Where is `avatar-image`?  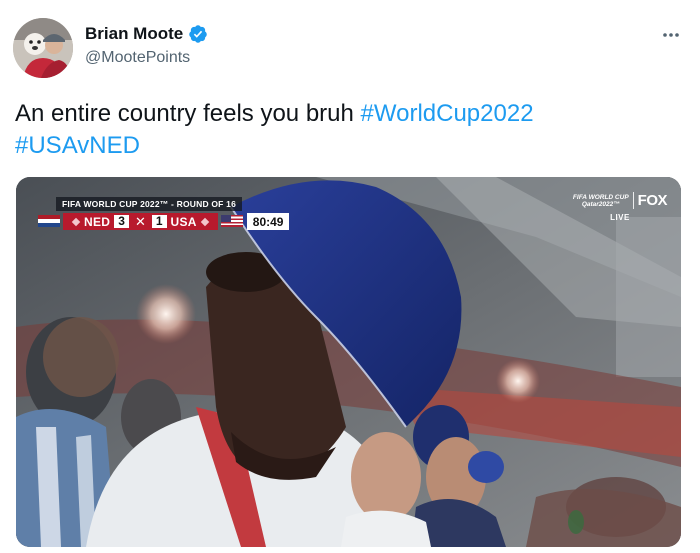
avatar-image is located at coordinates (43, 48).